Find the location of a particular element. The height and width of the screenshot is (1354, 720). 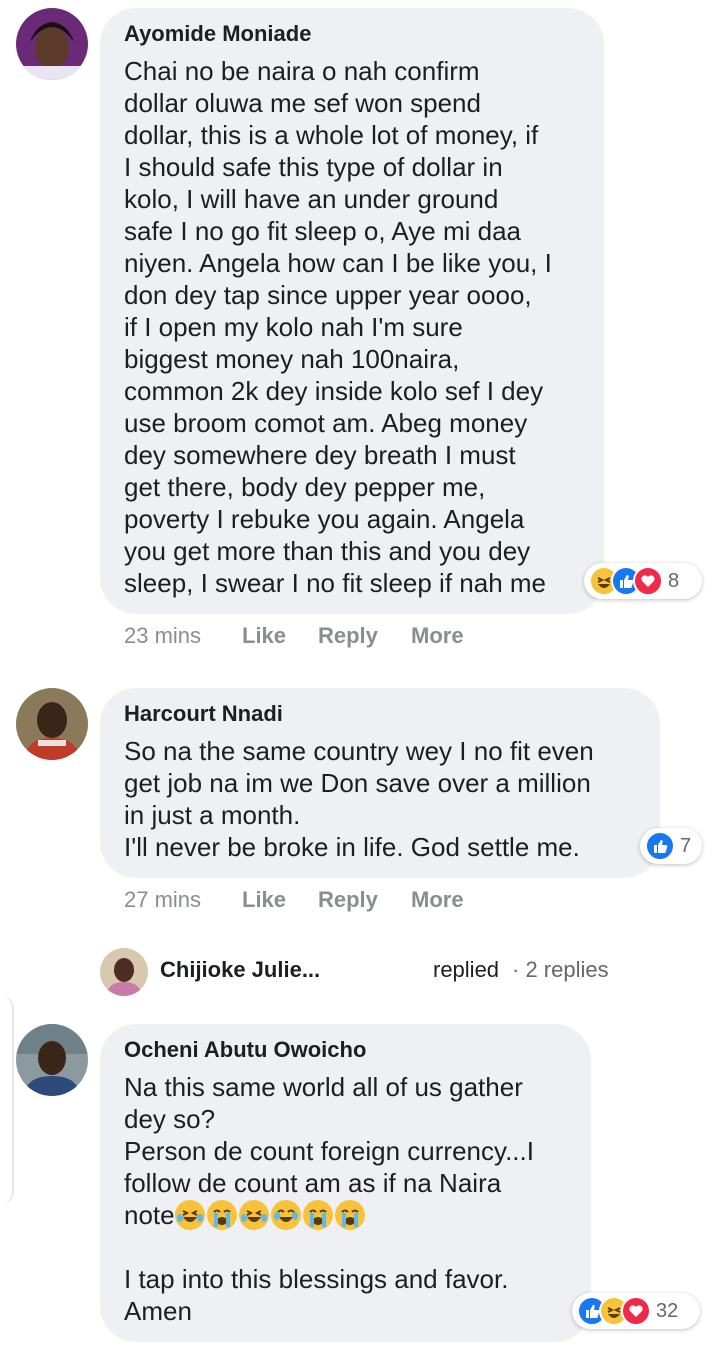

reply-verb: replied is located at coordinates (466, 969).